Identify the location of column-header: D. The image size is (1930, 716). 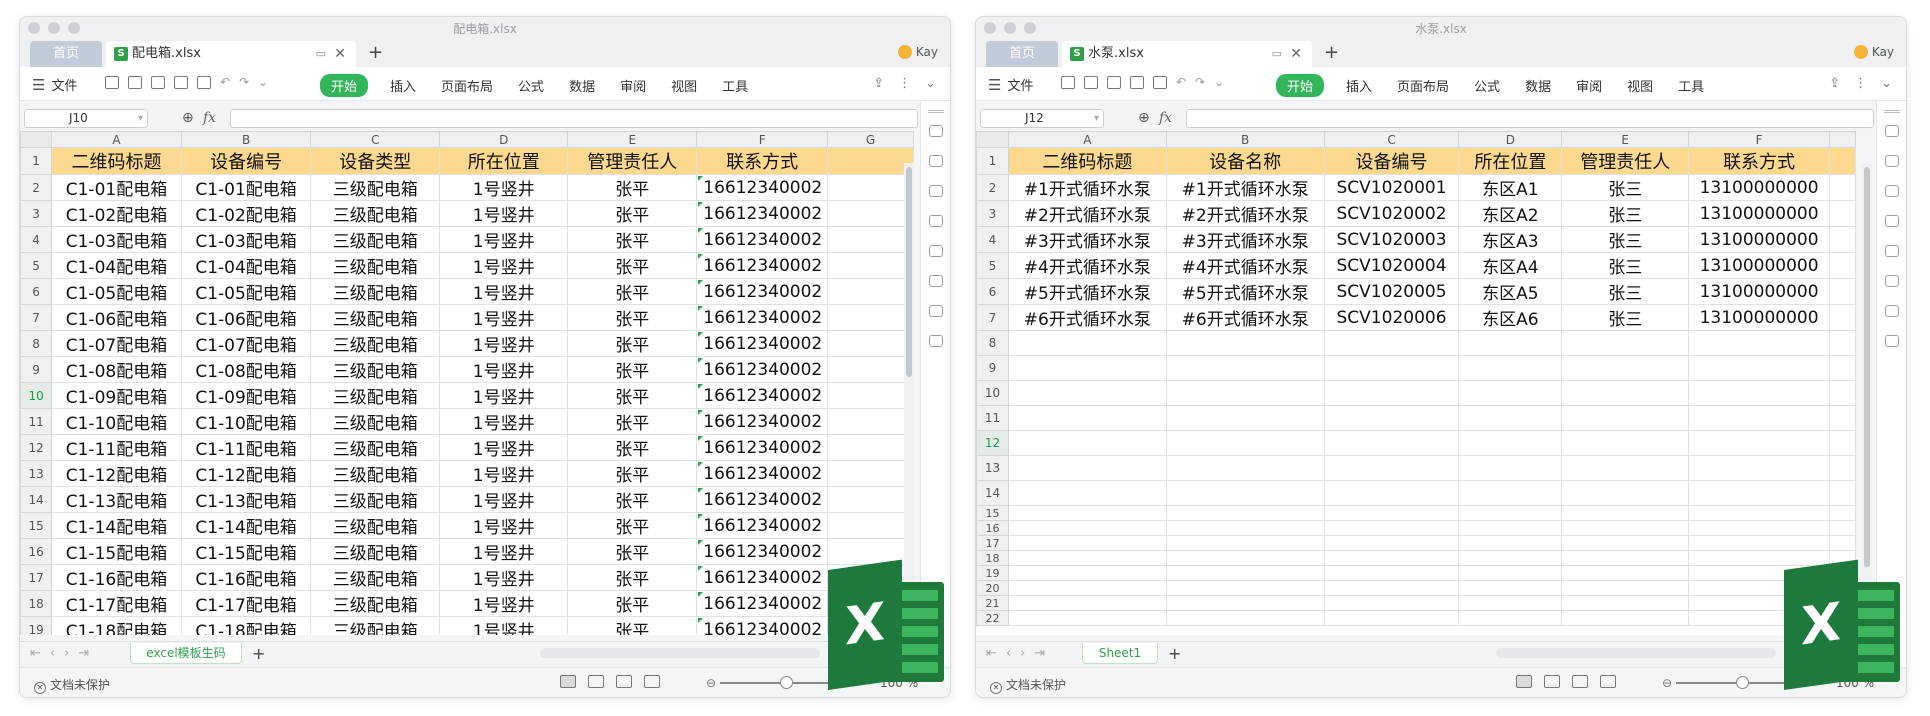
(1510, 139).